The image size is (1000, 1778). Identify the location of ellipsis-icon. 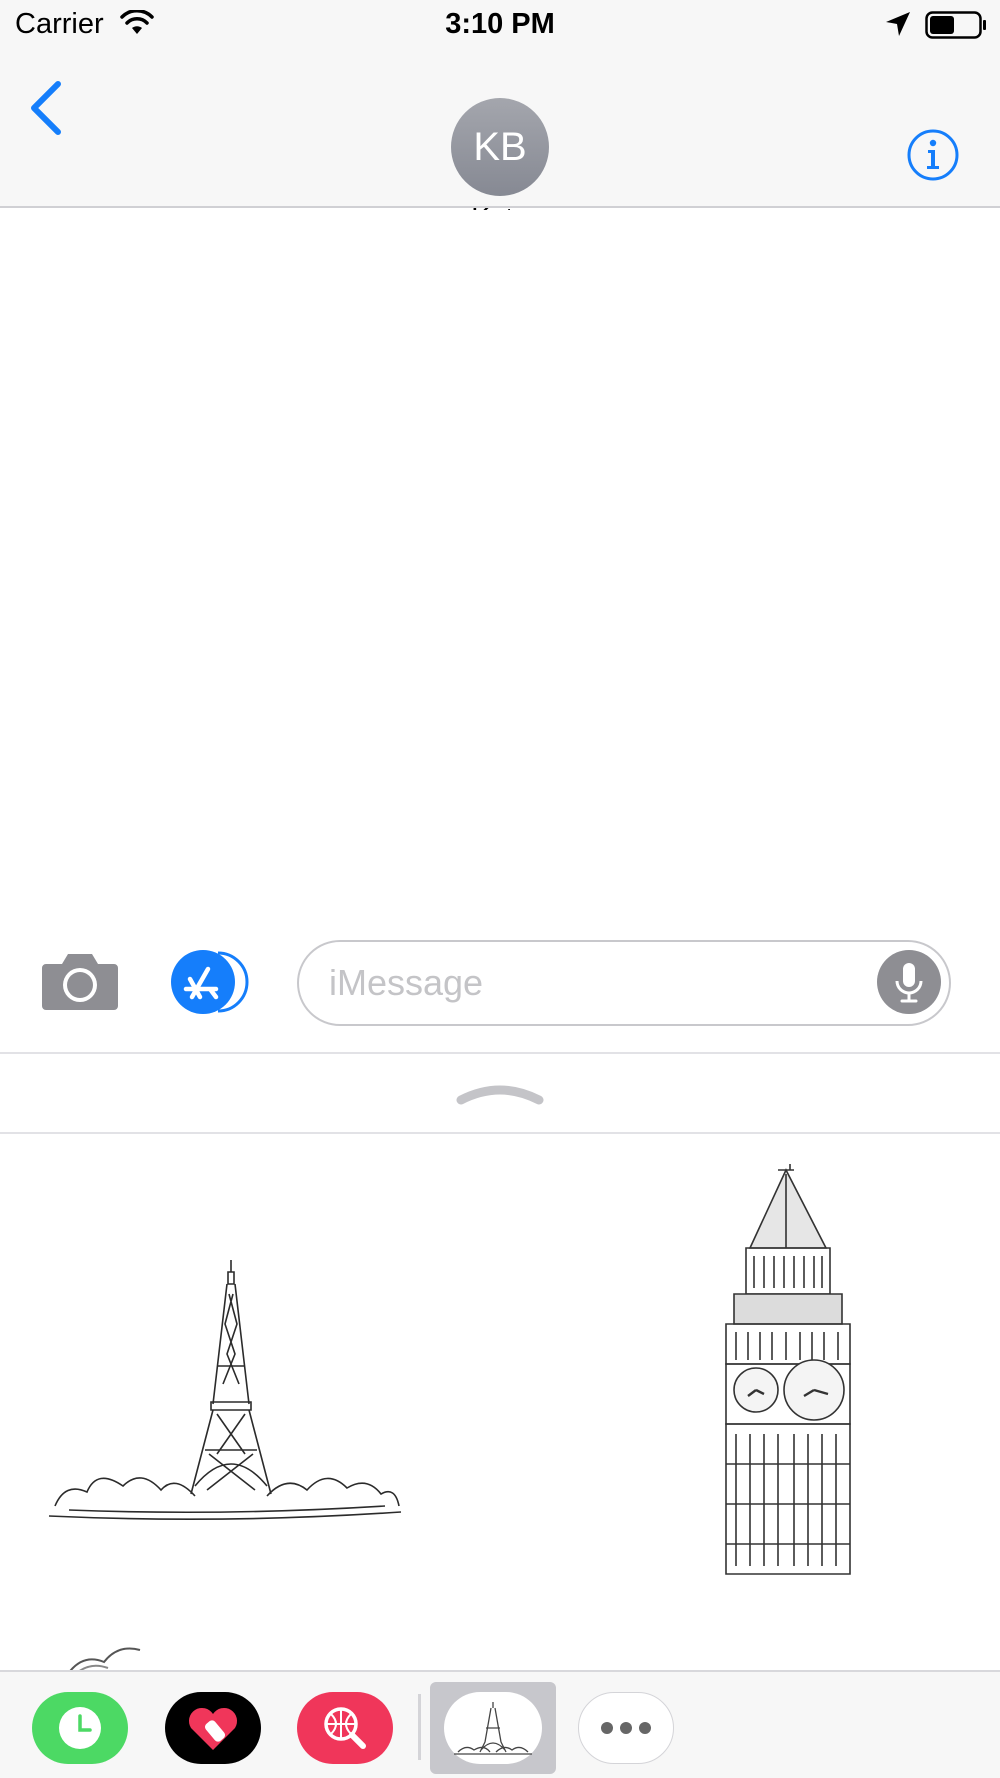
(626, 1728).